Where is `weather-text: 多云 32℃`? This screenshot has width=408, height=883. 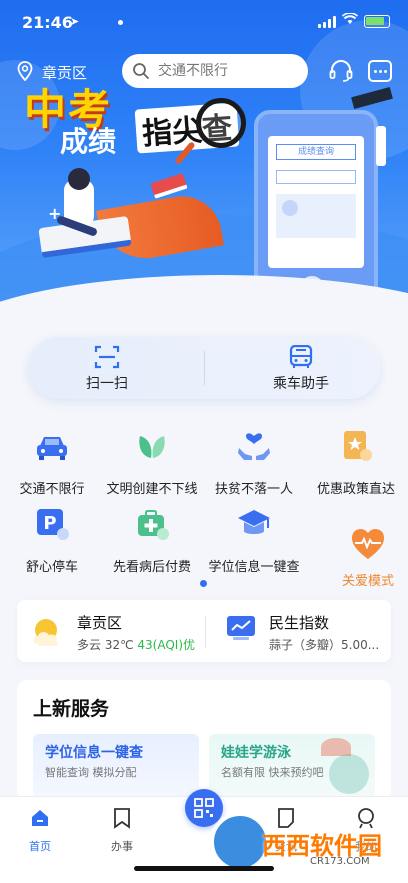
weather-text: 多云 32℃ is located at coordinates (105, 645).